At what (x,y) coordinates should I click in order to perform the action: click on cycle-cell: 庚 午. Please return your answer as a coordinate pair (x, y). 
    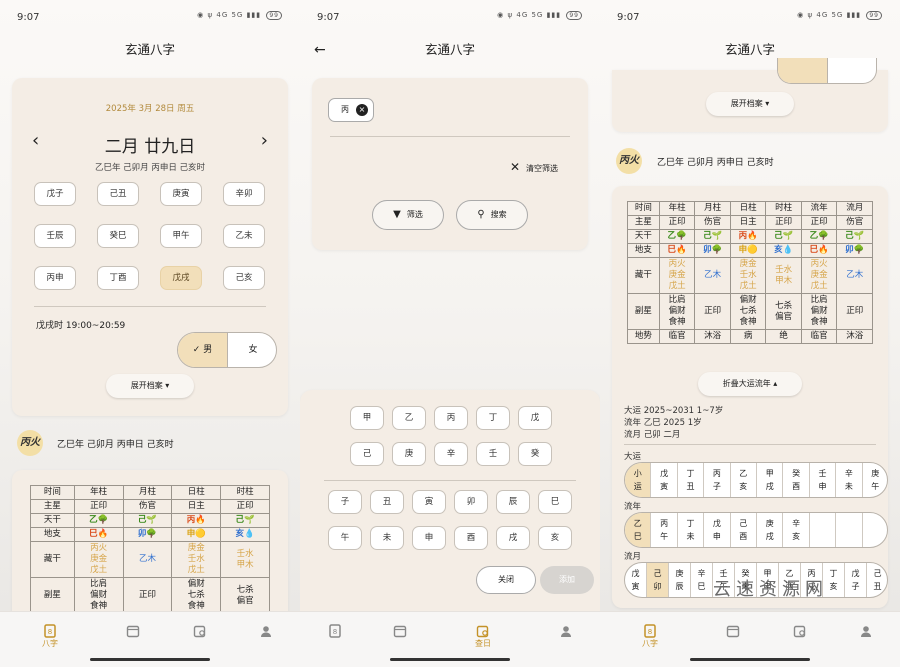
    Looking at the image, I should click on (875, 480).